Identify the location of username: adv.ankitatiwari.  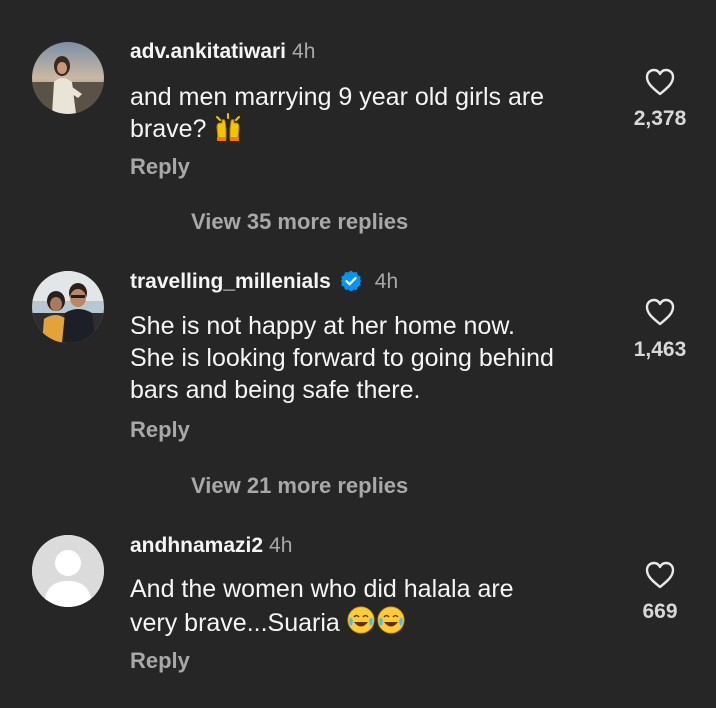
(208, 51).